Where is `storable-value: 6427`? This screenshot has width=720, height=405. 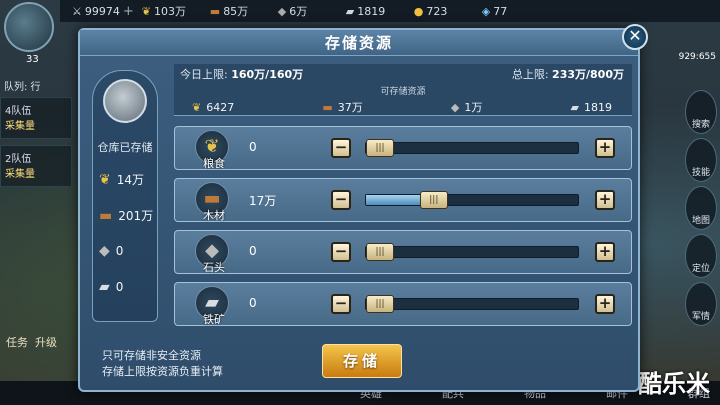 storable-value: 6427 is located at coordinates (220, 107).